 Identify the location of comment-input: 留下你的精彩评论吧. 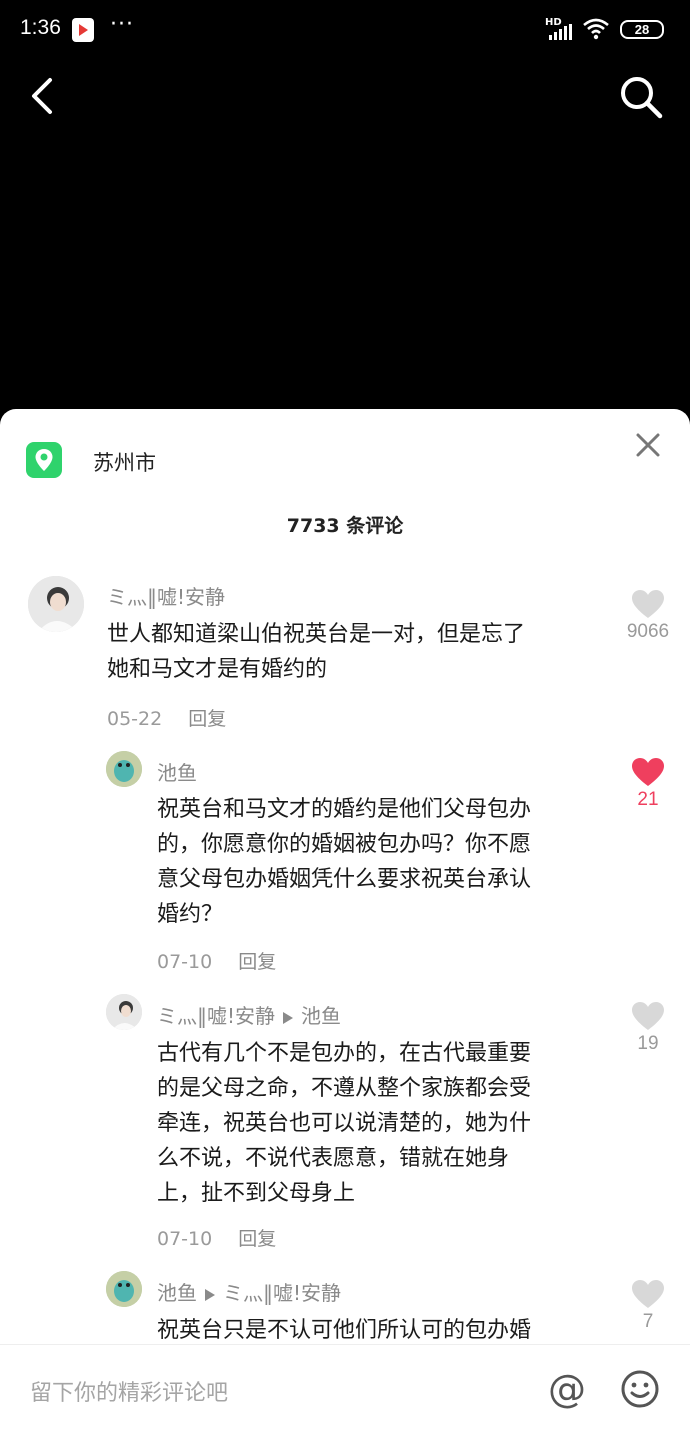
(129, 1391).